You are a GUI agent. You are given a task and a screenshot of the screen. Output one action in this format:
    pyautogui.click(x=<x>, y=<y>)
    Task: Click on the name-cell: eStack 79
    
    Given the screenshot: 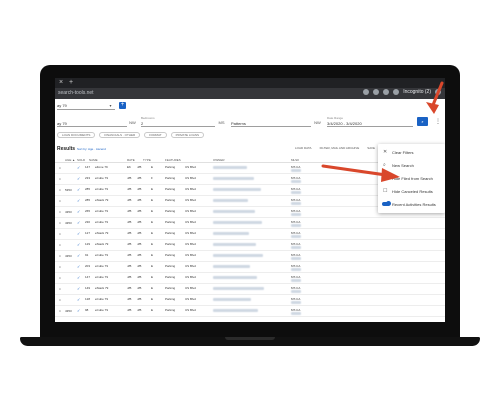 What is the action you would take?
    pyautogui.click(x=102, y=233)
    